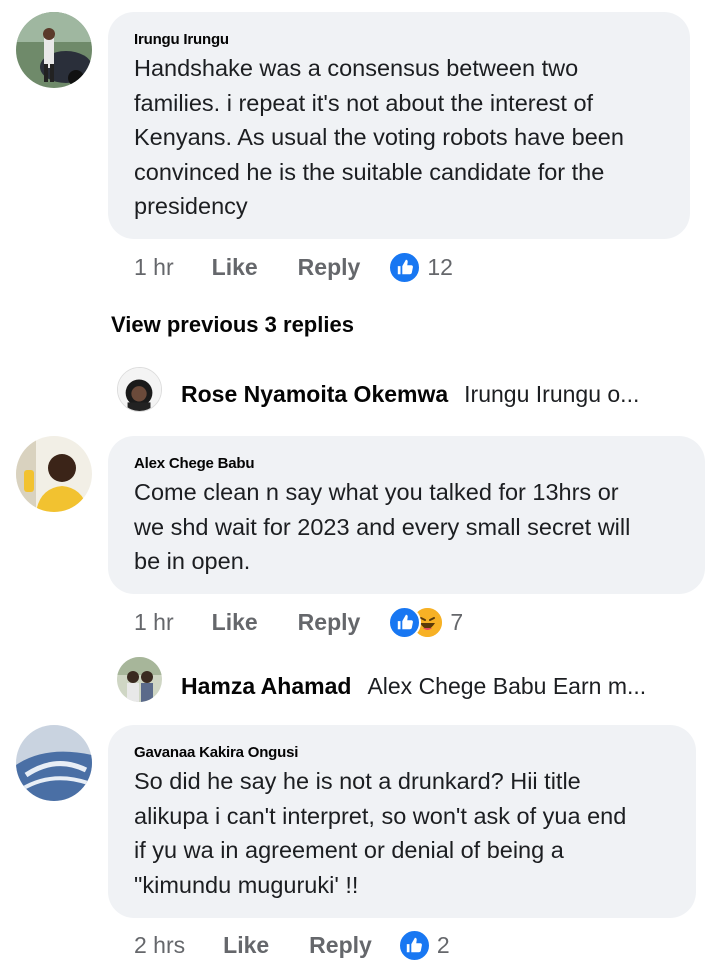  I want to click on comment-actions: 1 hr Like Reply 12, so click(293, 267).